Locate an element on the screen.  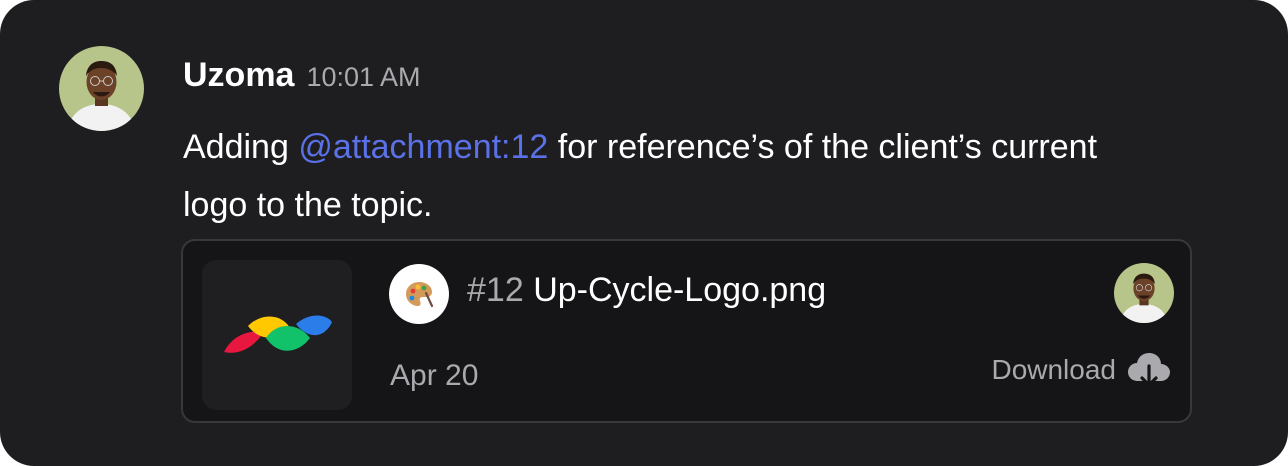
attachment-title: #12 Up-Cycle-Logo.png is located at coordinates (646, 290).